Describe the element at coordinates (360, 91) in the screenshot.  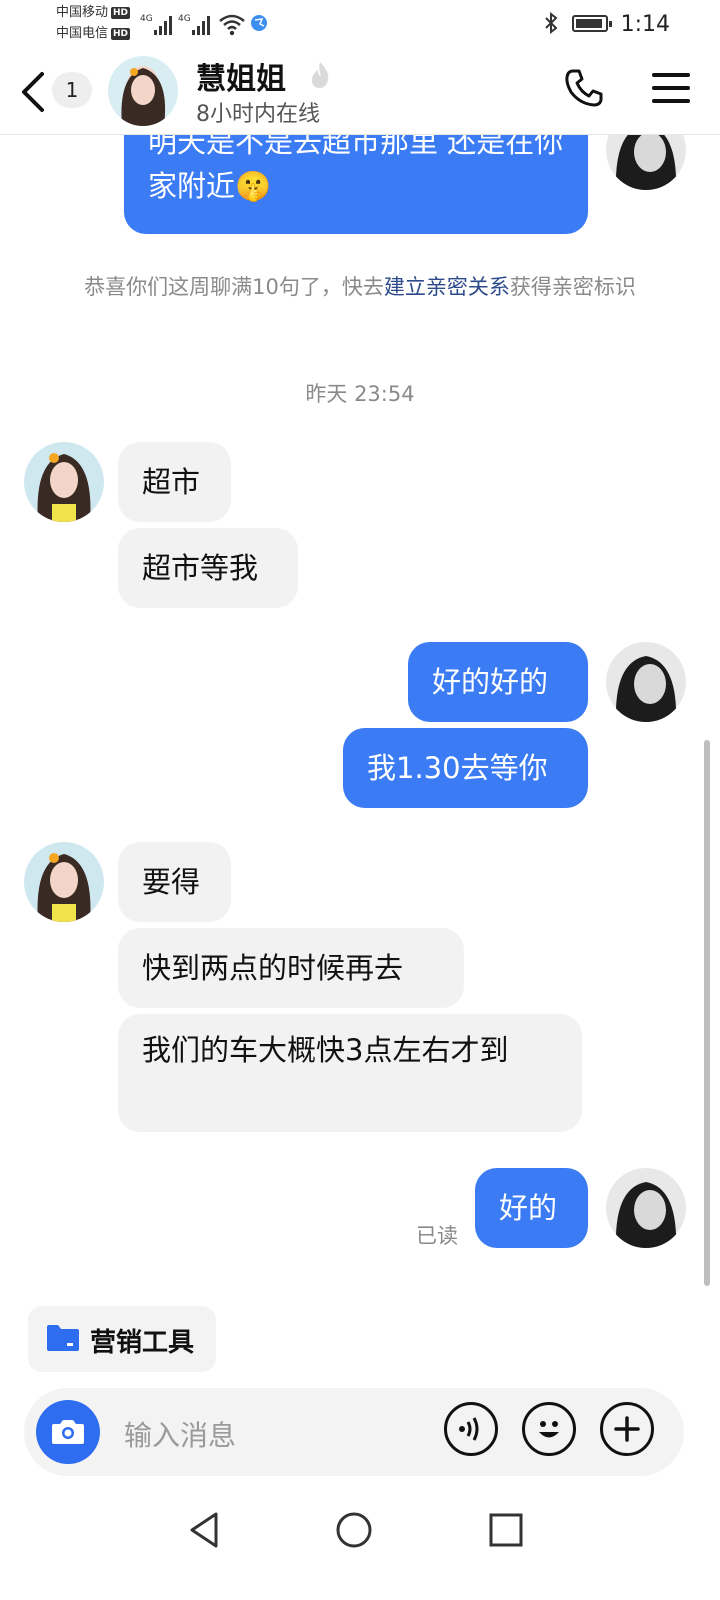
I see `chat-header: 1 慧姐姐 8小时内在线` at that location.